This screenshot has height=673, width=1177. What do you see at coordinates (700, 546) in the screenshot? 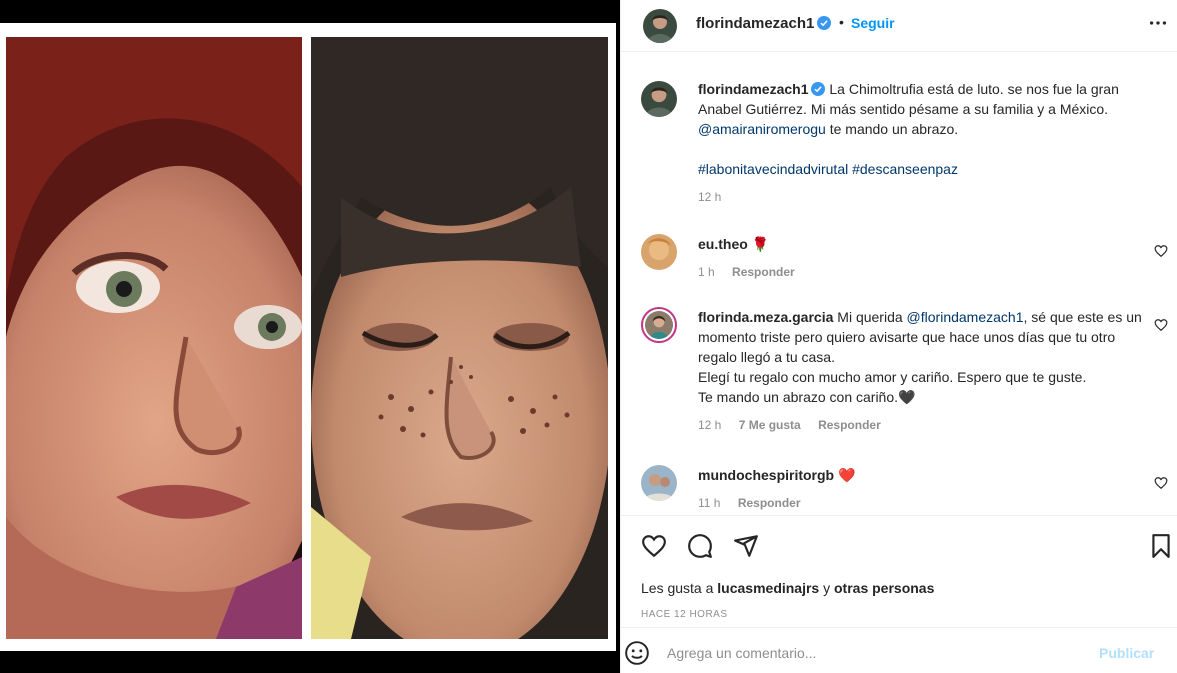
I see `comment-icon` at bounding box center [700, 546].